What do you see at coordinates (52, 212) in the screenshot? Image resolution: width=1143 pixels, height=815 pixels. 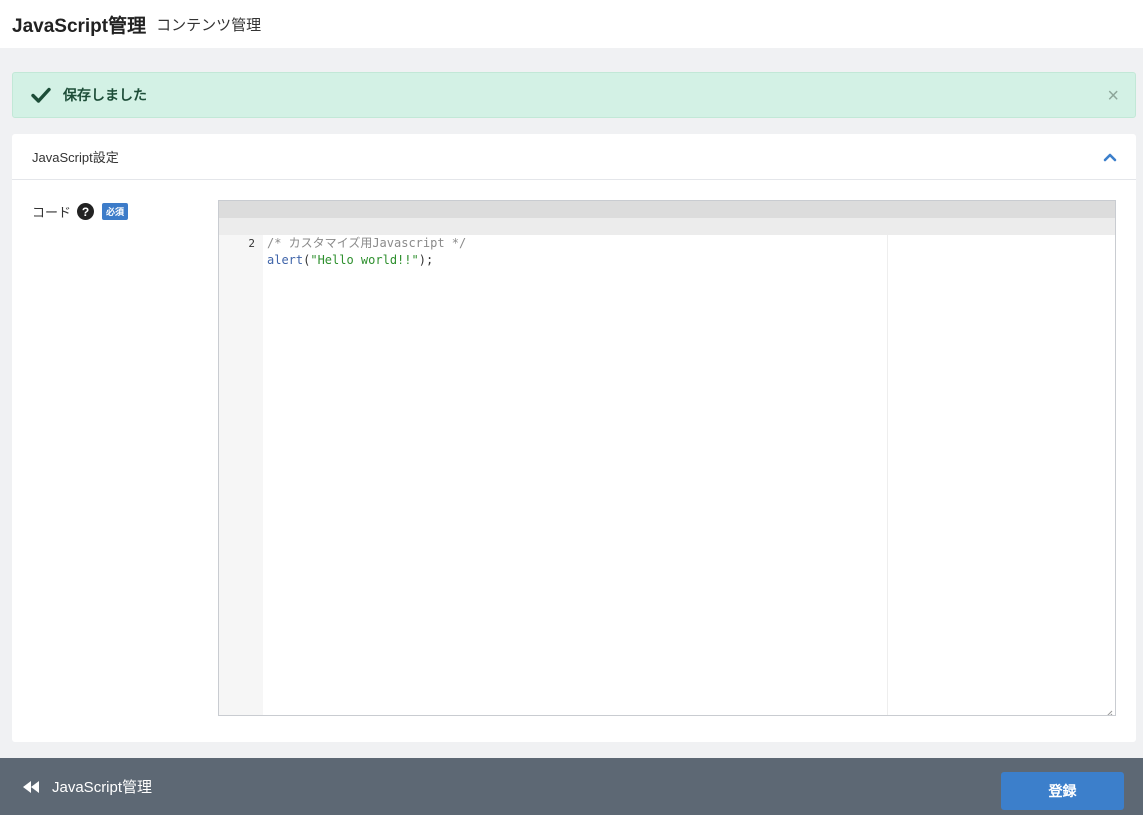 I see `code-label-text: コード` at bounding box center [52, 212].